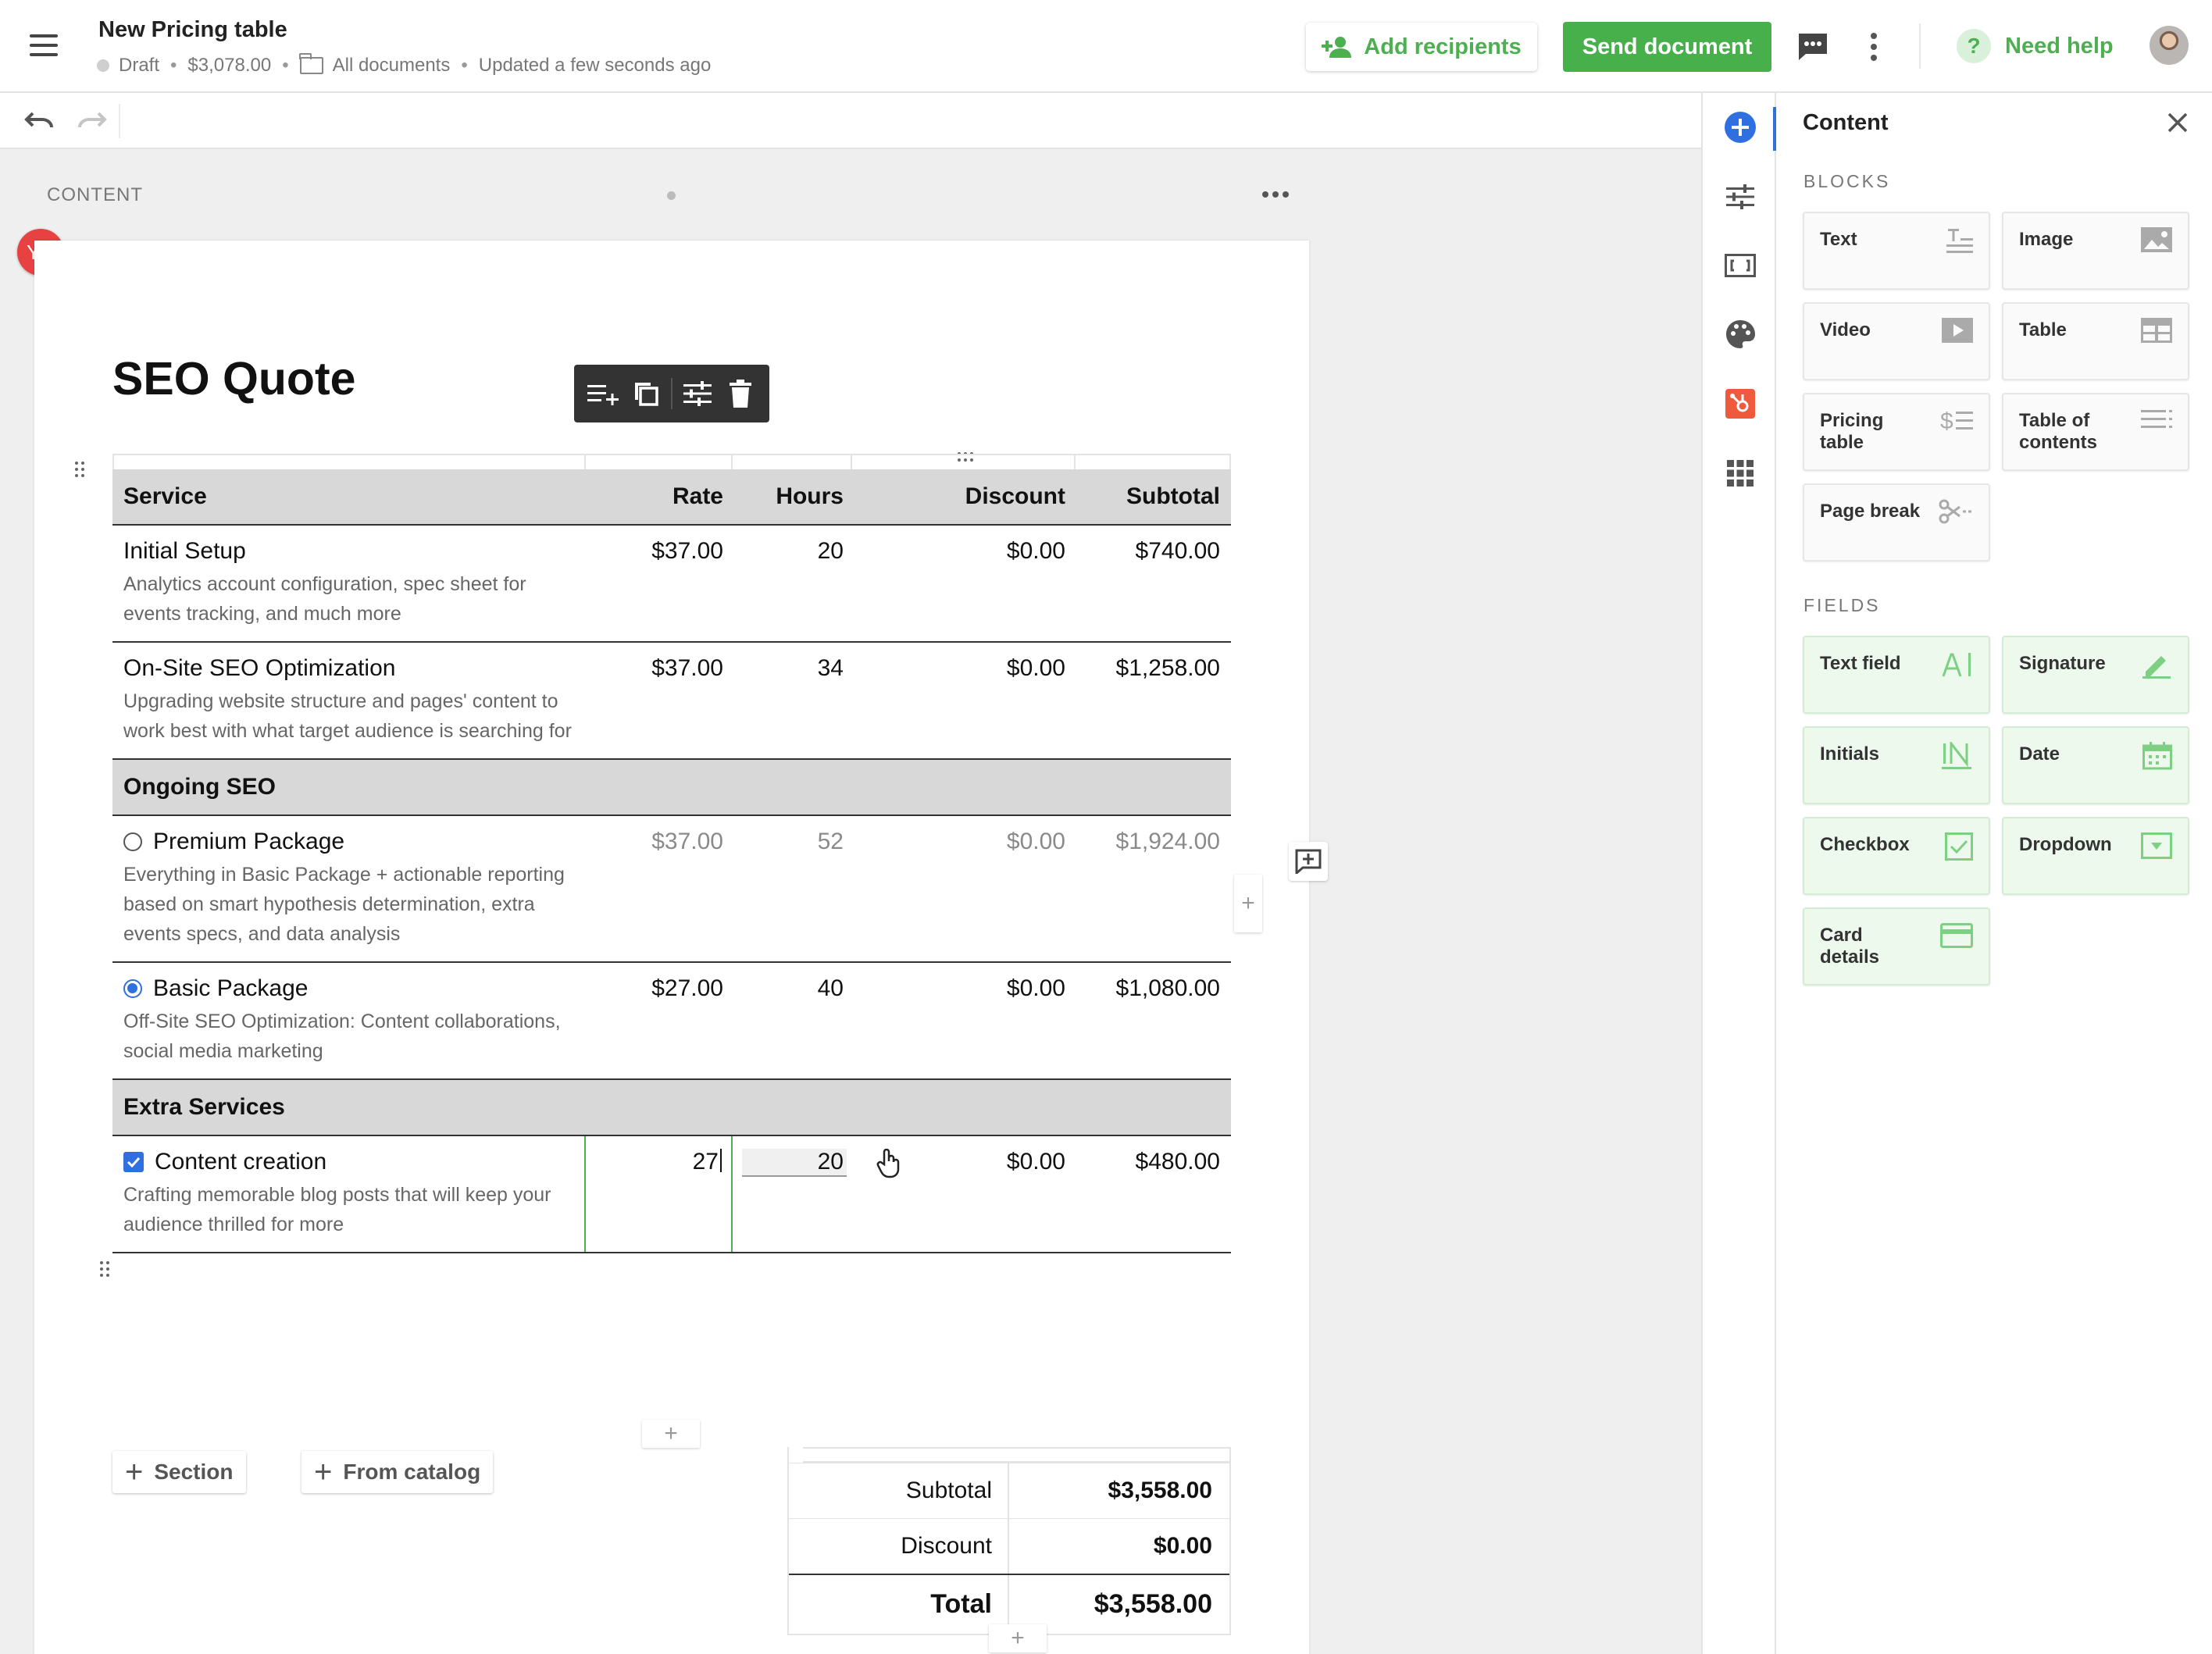  What do you see at coordinates (697, 393) in the screenshot?
I see `settings-icon` at bounding box center [697, 393].